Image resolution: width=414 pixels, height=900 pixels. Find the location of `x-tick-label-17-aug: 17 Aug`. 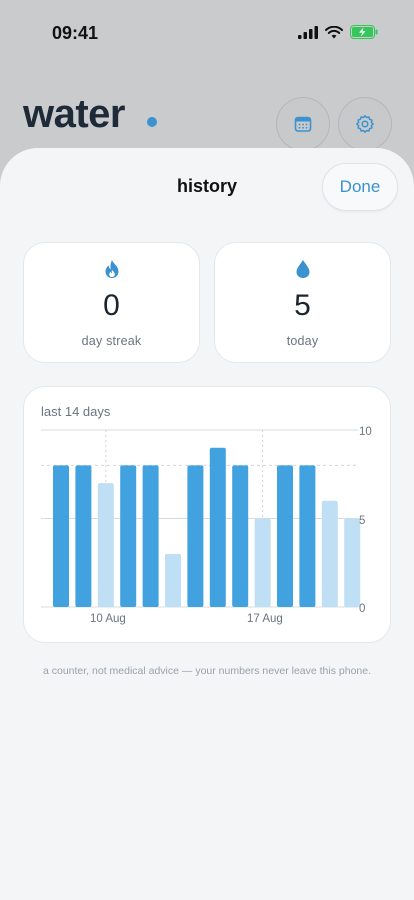

x-tick-label-17-aug: 17 Aug is located at coordinates (265, 619).